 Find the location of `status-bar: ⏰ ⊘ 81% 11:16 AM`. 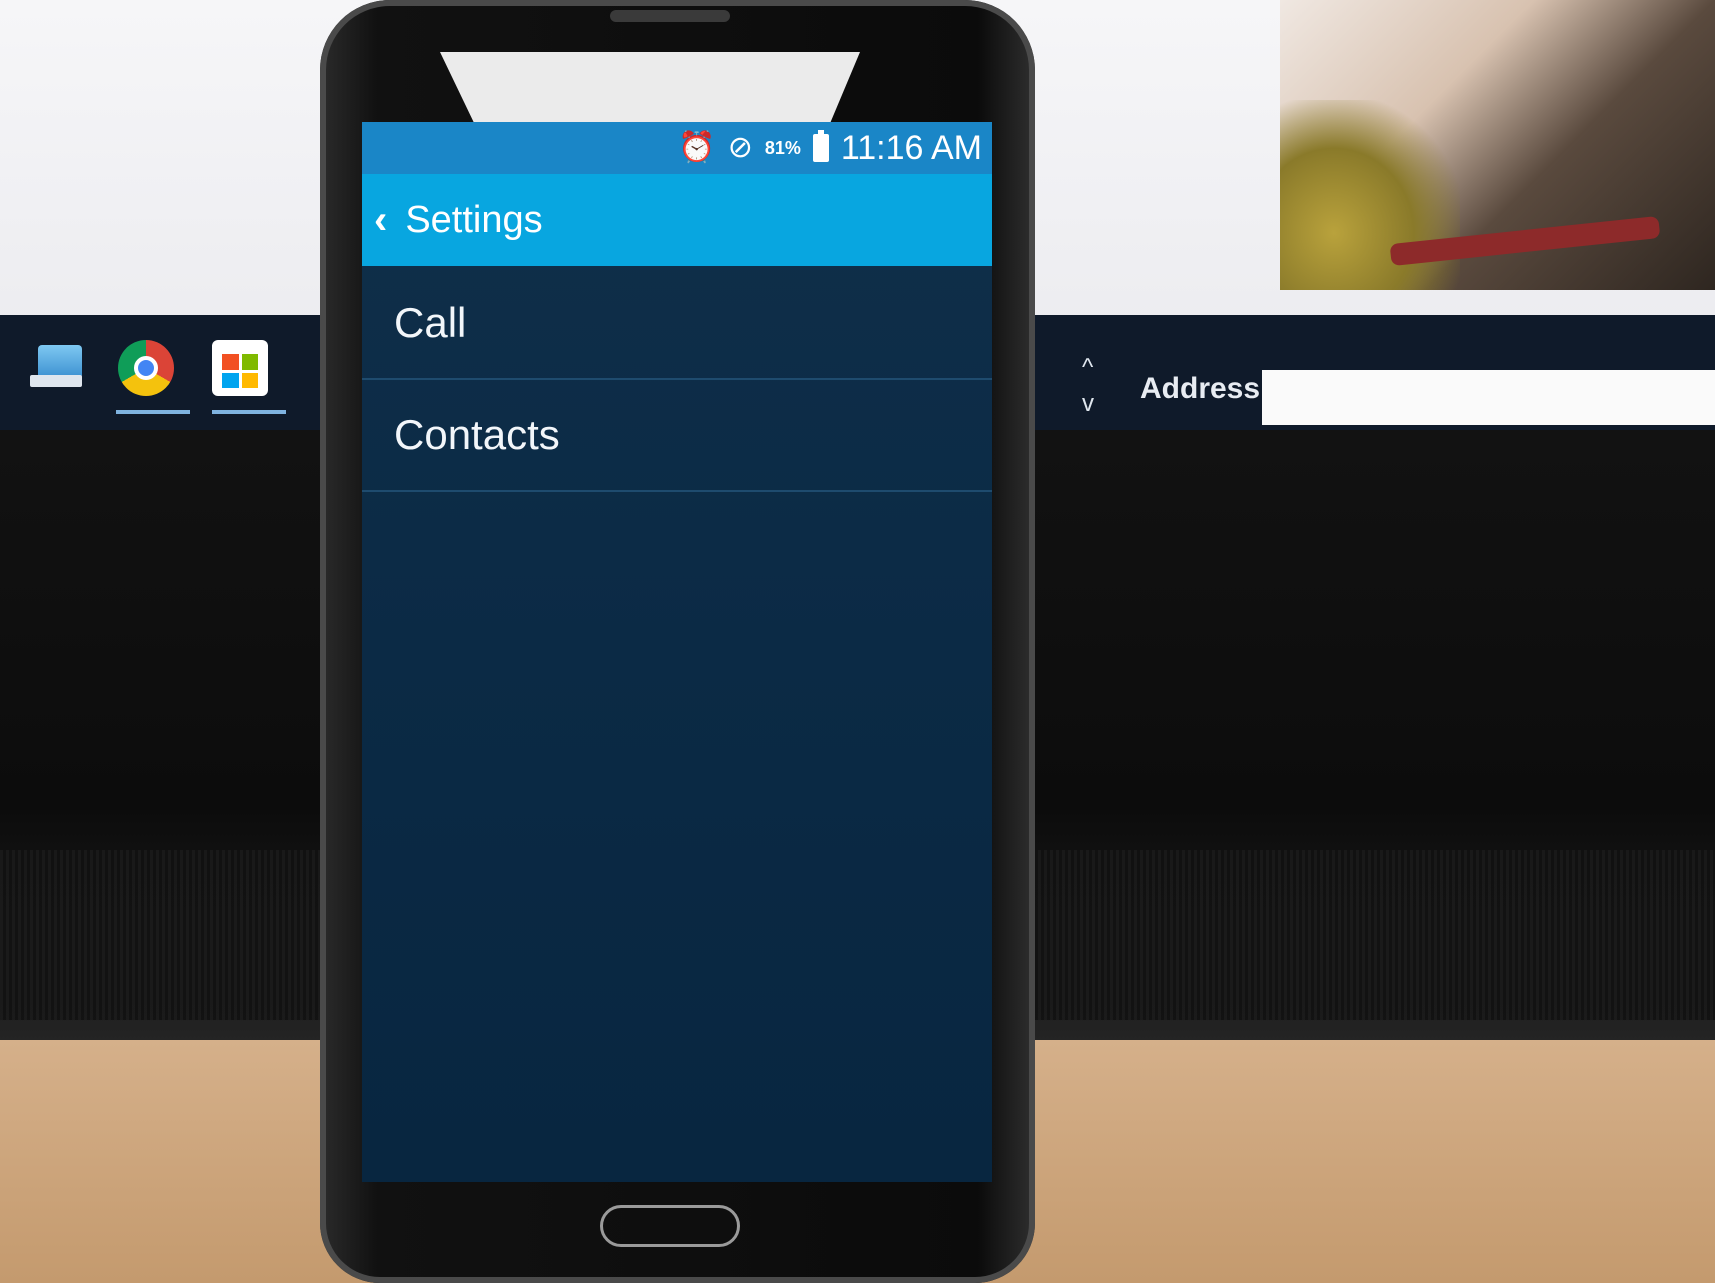

status-bar: ⏰ ⊘ 81% 11:16 AM is located at coordinates (677, 148).